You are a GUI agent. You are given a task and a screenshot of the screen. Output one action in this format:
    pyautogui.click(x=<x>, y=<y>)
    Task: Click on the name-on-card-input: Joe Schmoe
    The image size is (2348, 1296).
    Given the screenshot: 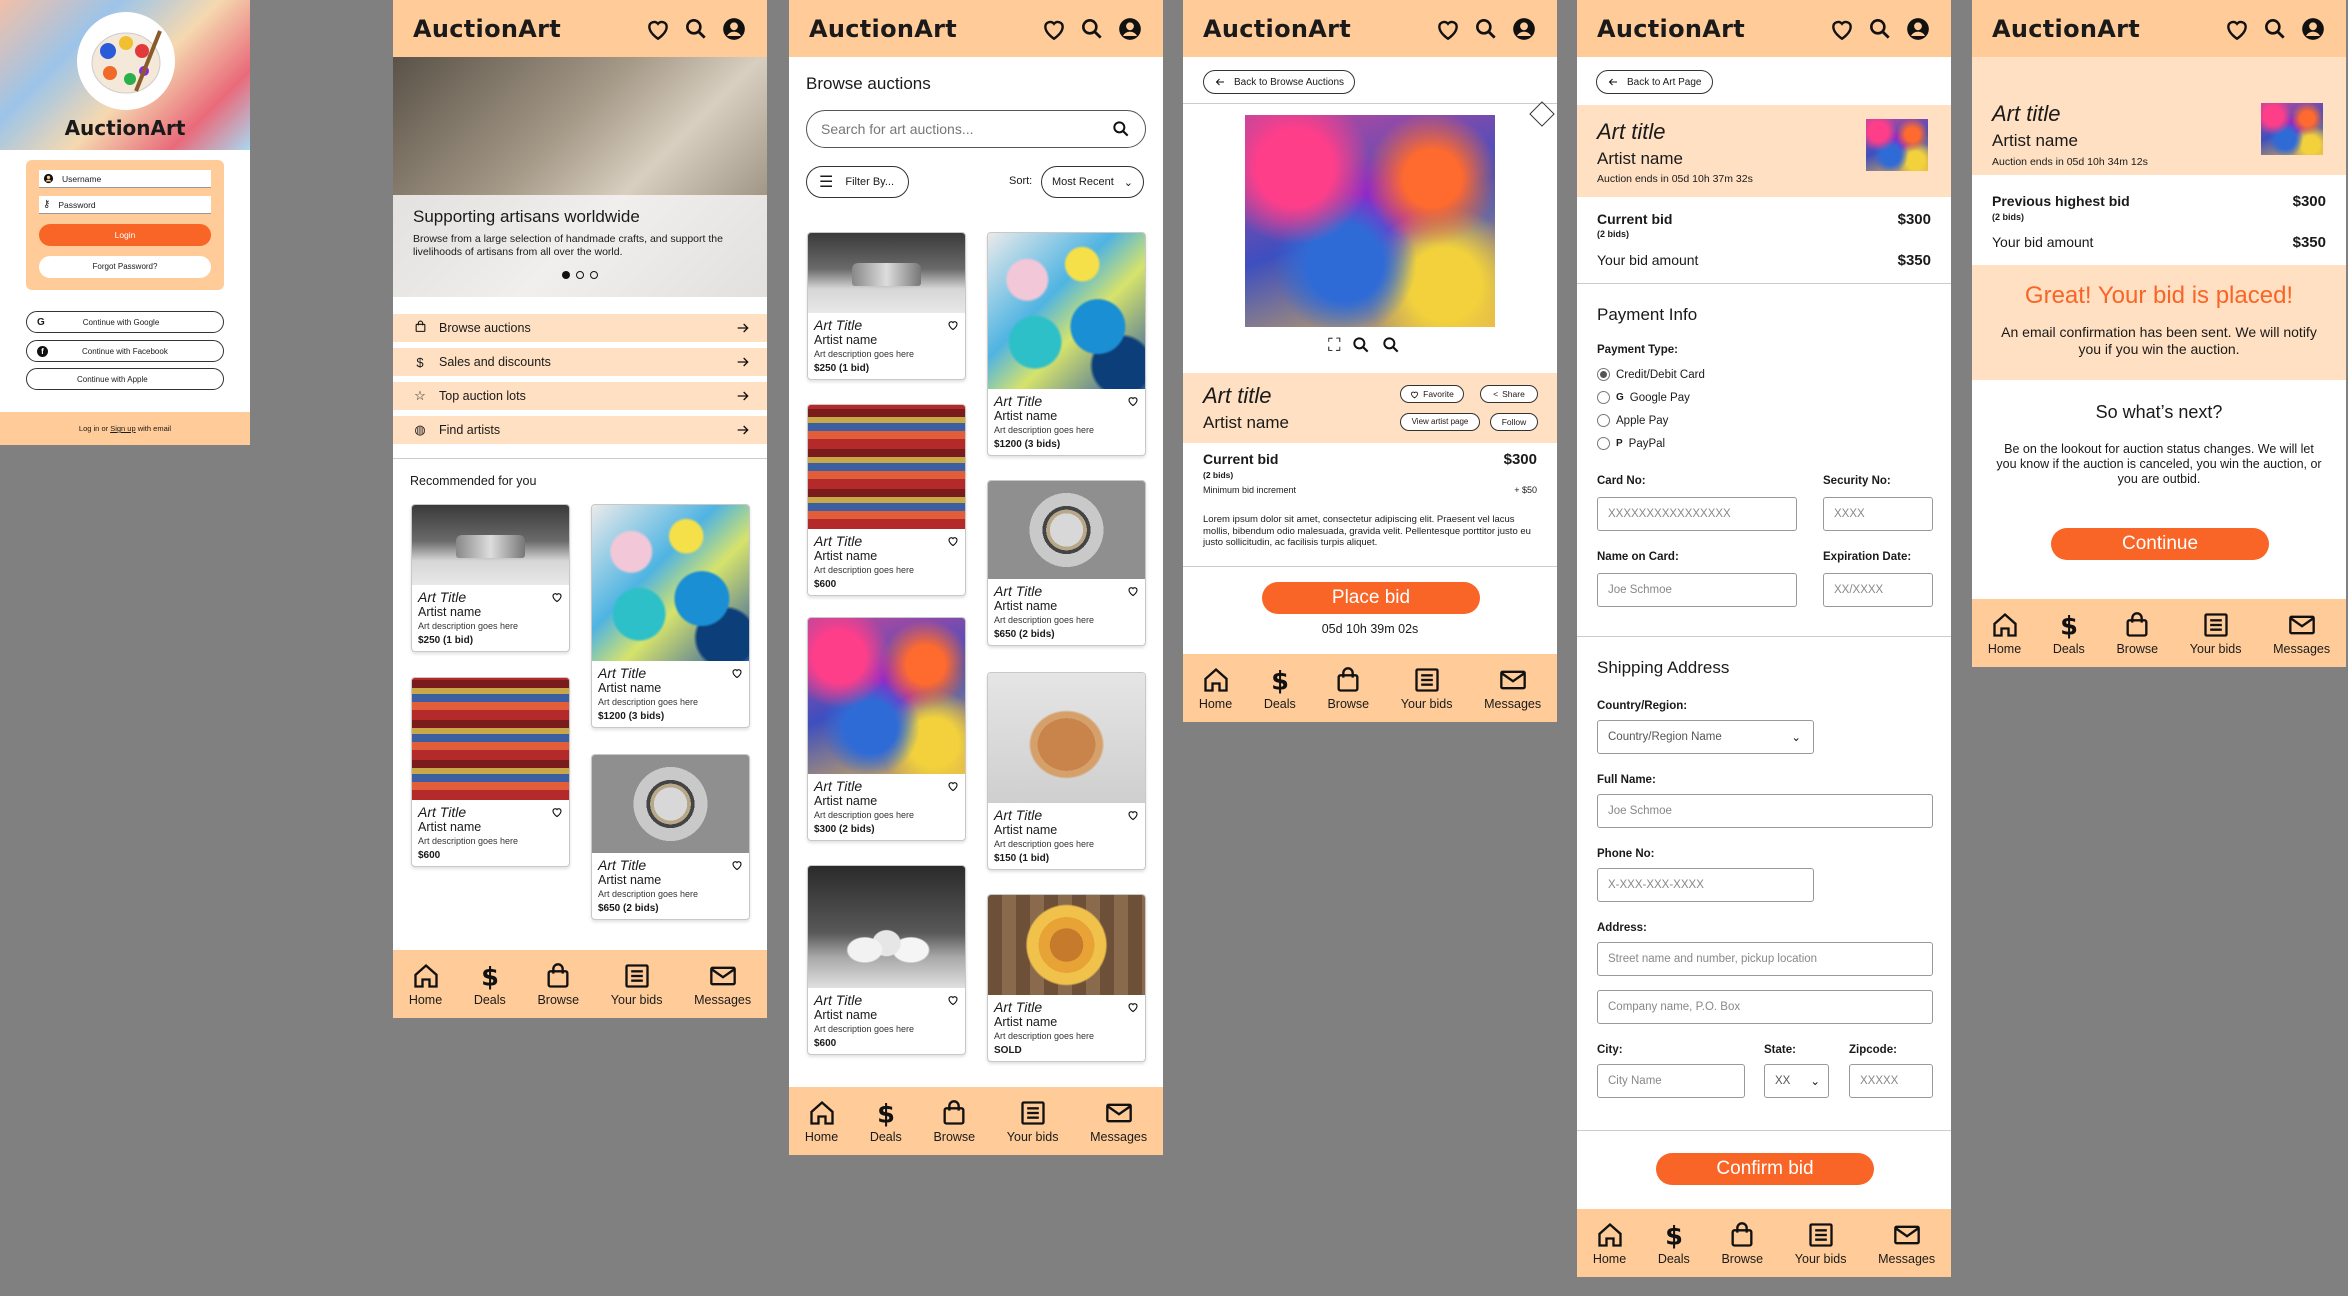 What is the action you would take?
    pyautogui.click(x=1697, y=590)
    